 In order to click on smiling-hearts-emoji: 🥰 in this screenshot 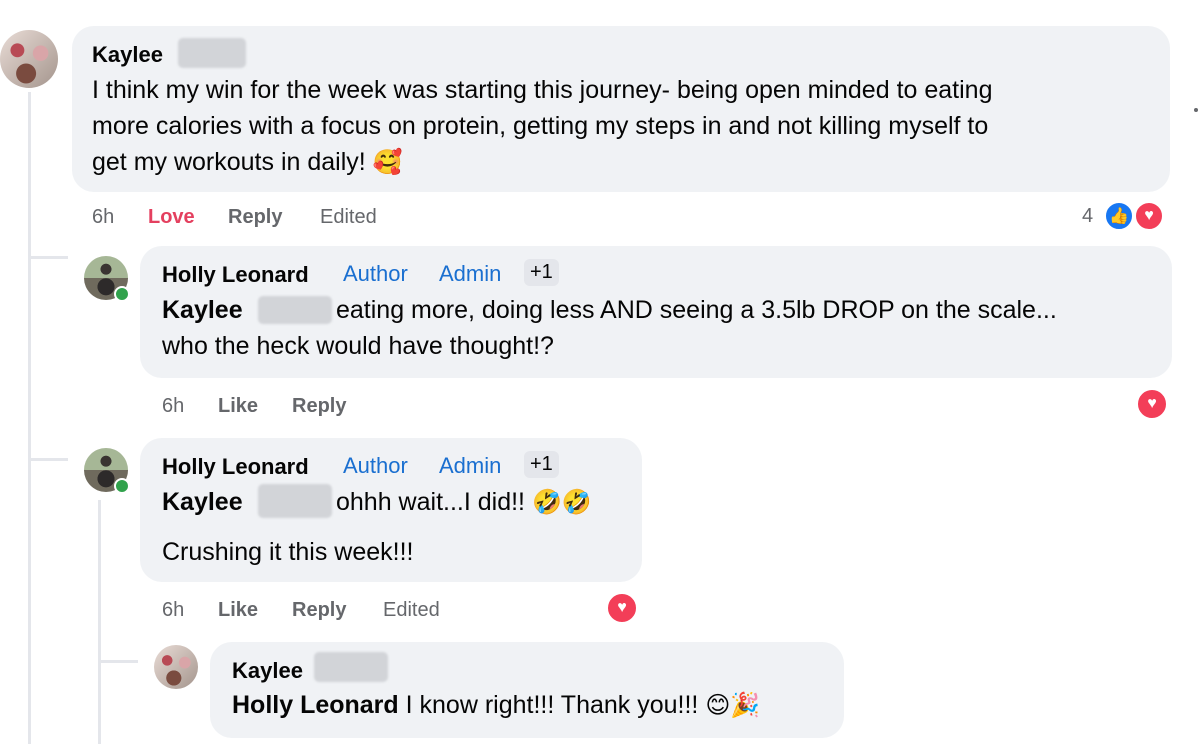, I will do `click(387, 162)`.